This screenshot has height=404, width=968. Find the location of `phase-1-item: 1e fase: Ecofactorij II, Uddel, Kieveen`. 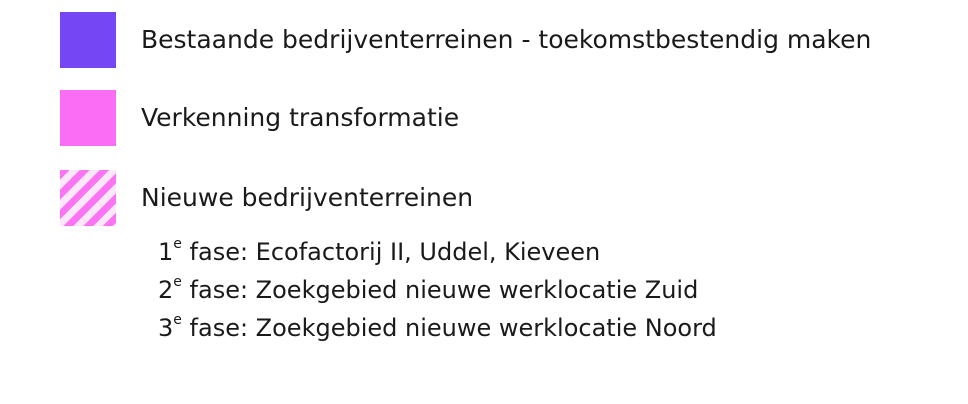

phase-1-item: 1e fase: Ecofactorij II, Uddel, Kieveen is located at coordinates (437, 252).